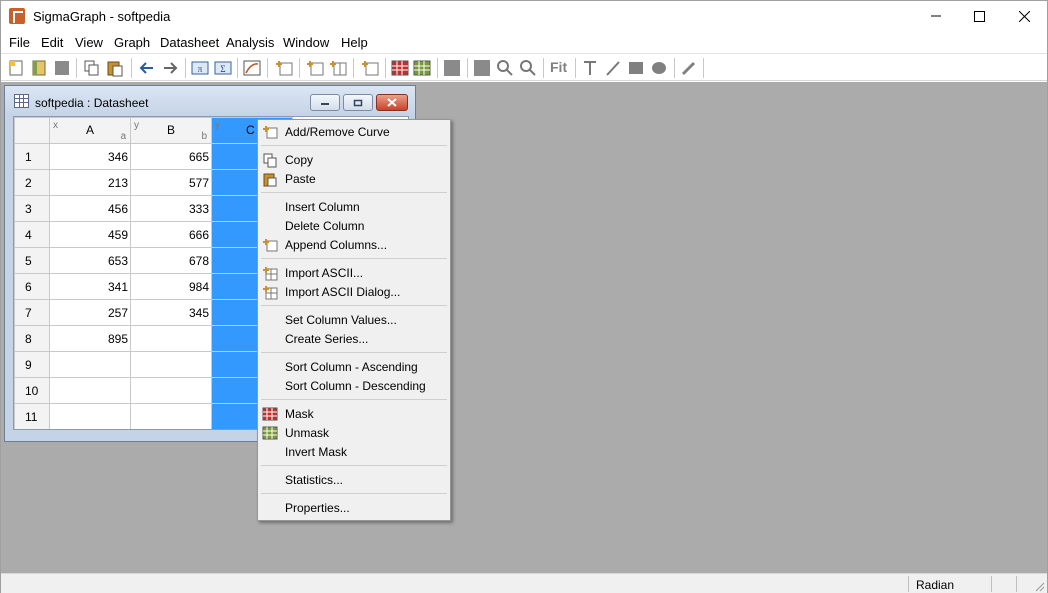  I want to click on cell-a: 459, so click(90, 234).